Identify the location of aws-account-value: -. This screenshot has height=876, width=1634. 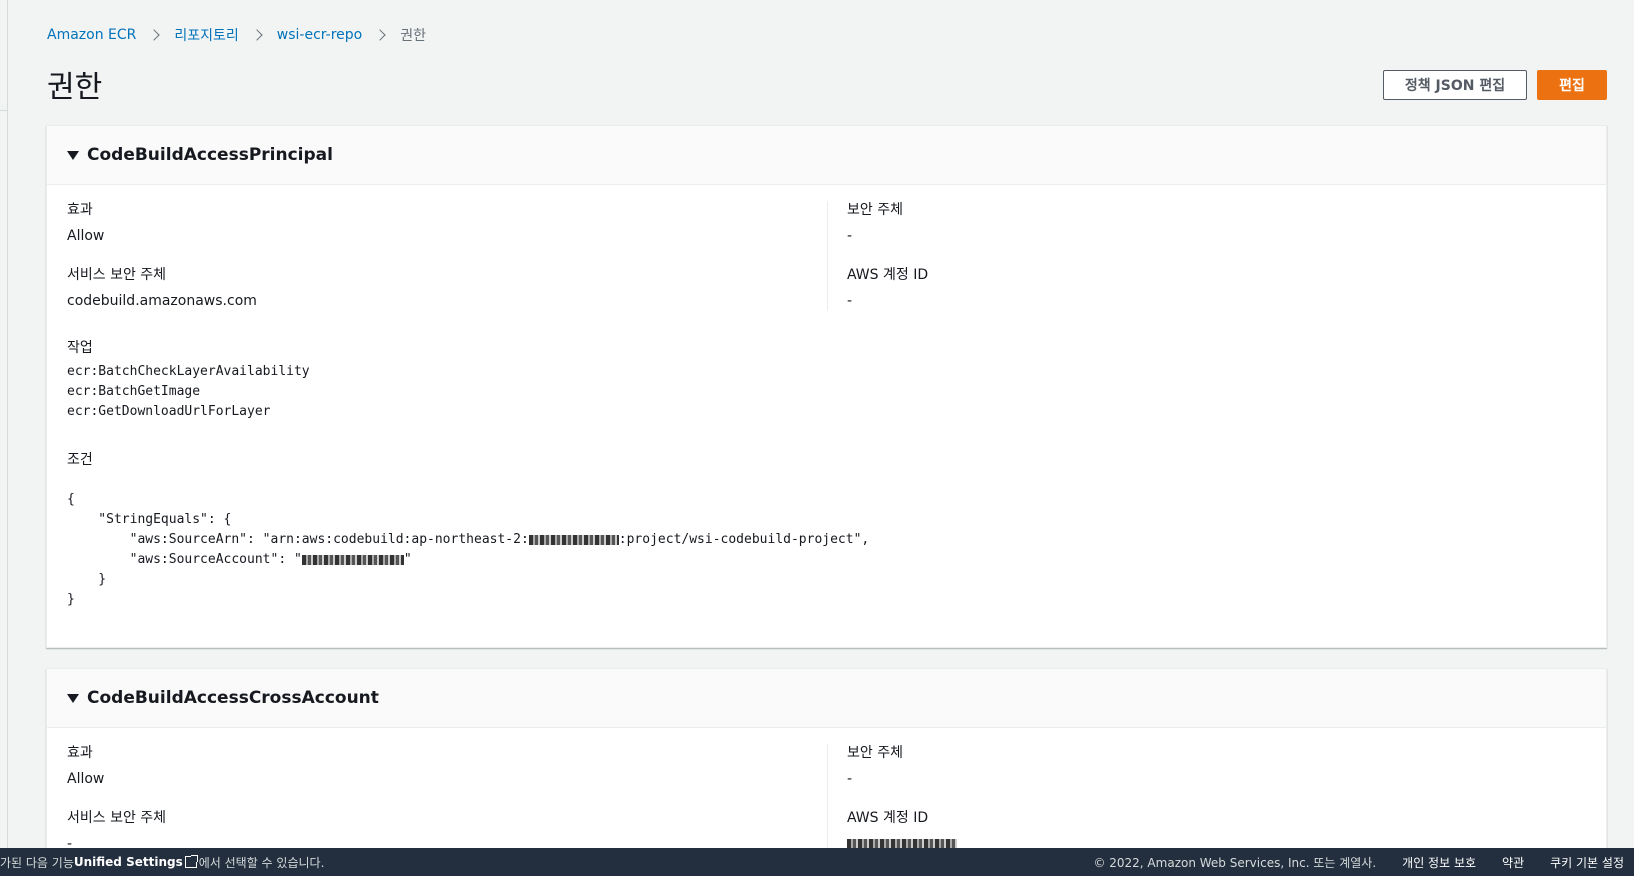
(850, 301).